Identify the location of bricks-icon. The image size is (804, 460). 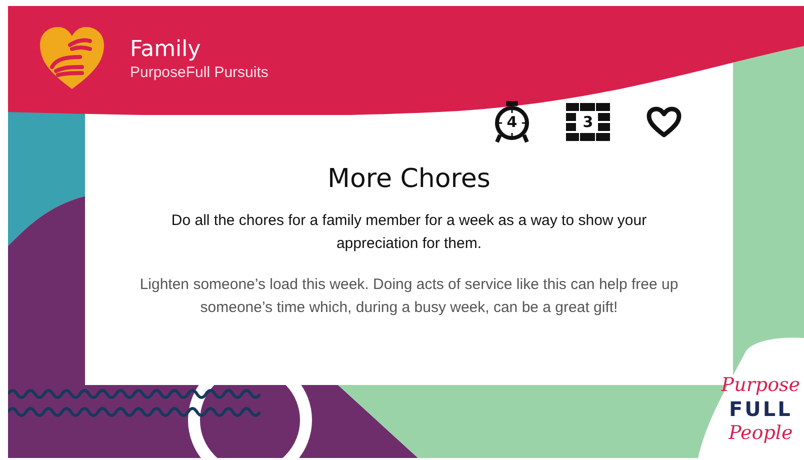
(588, 122).